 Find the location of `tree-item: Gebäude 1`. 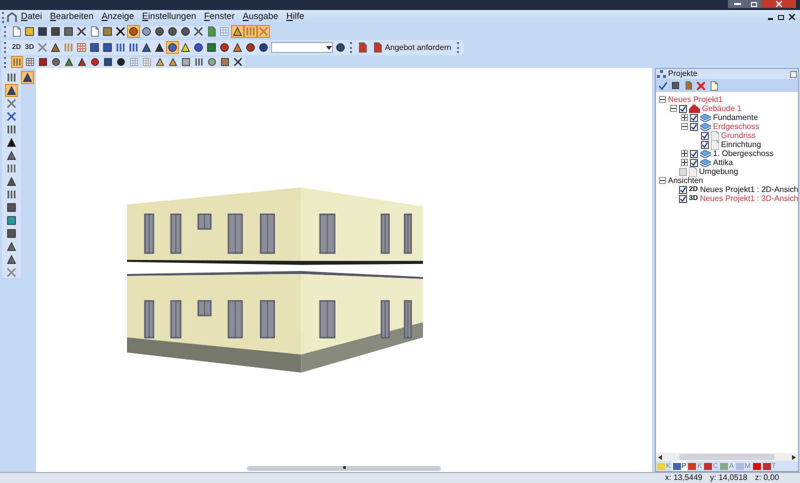

tree-item: Gebäude 1 is located at coordinates (722, 108).